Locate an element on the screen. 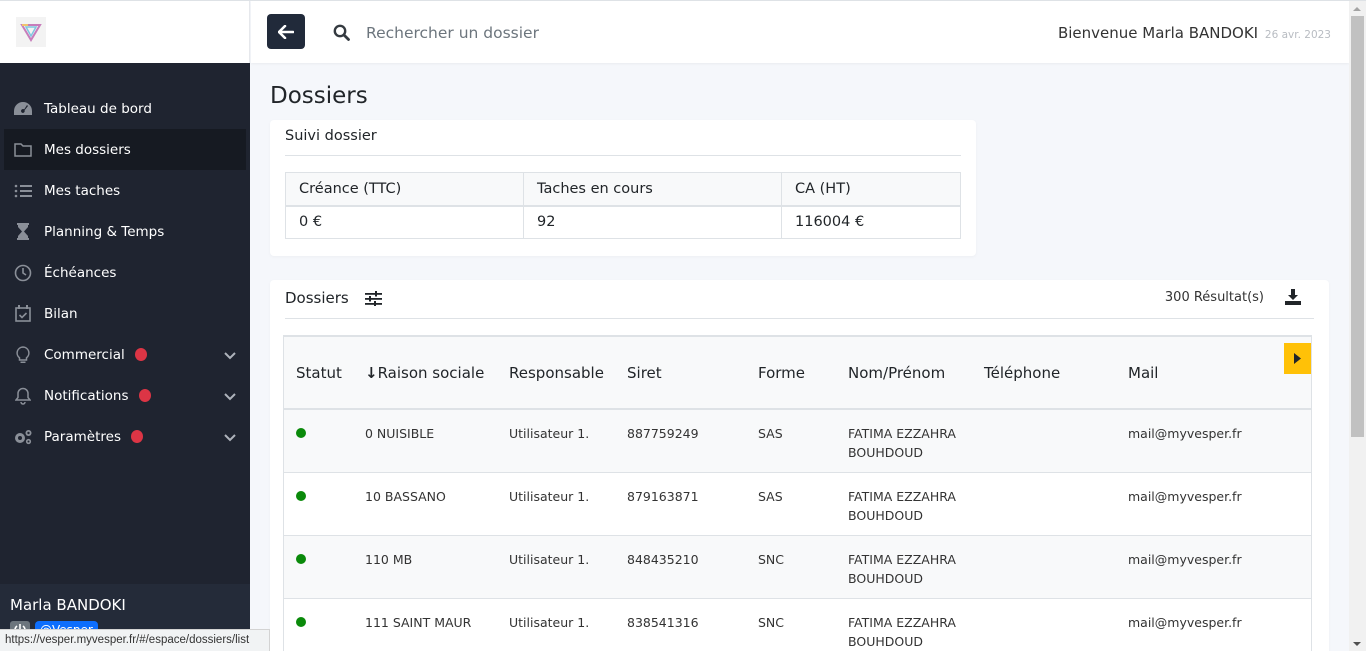 The image size is (1366, 651). cell-siret: 848435210 is located at coordinates (680, 567).